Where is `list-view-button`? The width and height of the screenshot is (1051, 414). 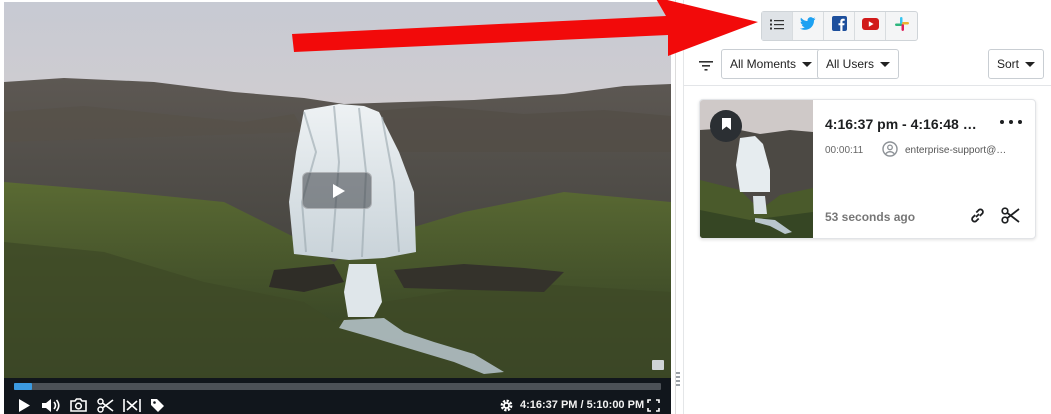
list-view-button is located at coordinates (777, 26).